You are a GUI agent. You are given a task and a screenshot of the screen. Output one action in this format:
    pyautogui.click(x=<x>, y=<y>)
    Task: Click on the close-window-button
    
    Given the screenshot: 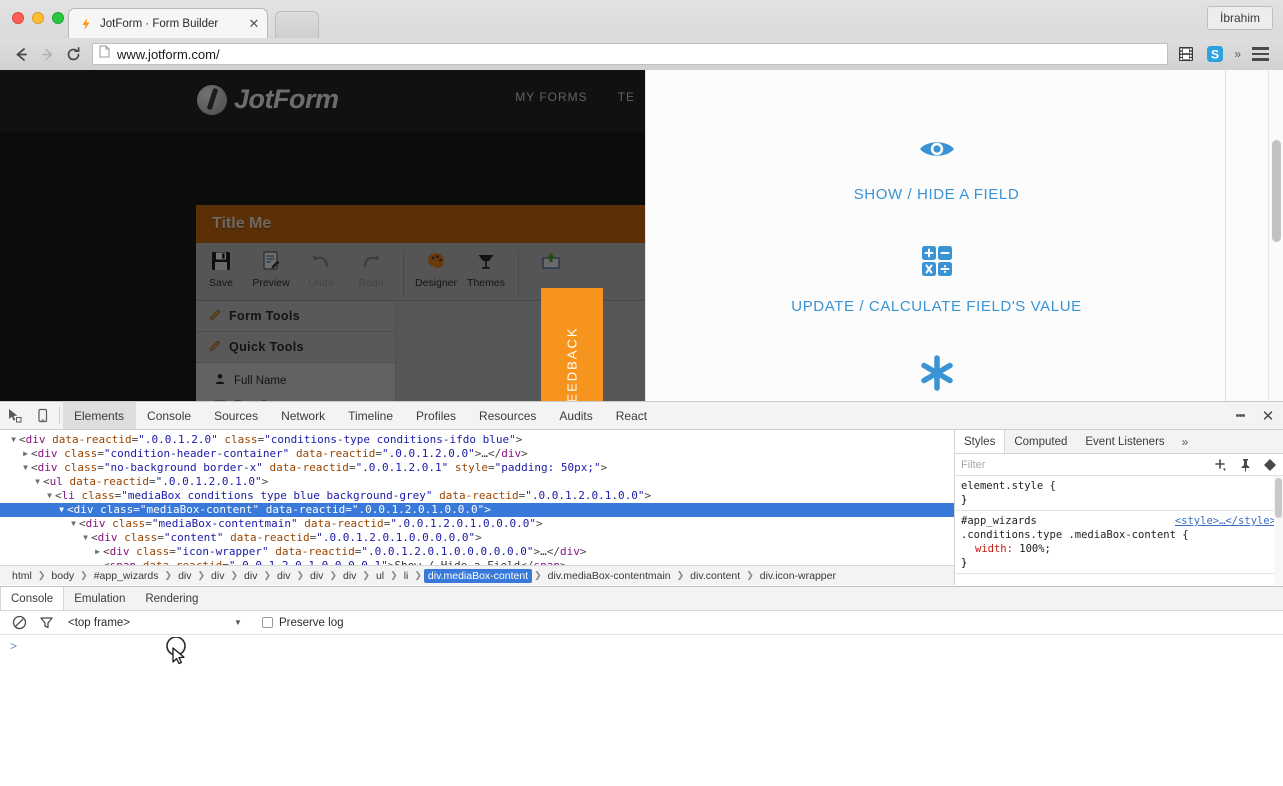 What is the action you would take?
    pyautogui.click(x=18, y=18)
    